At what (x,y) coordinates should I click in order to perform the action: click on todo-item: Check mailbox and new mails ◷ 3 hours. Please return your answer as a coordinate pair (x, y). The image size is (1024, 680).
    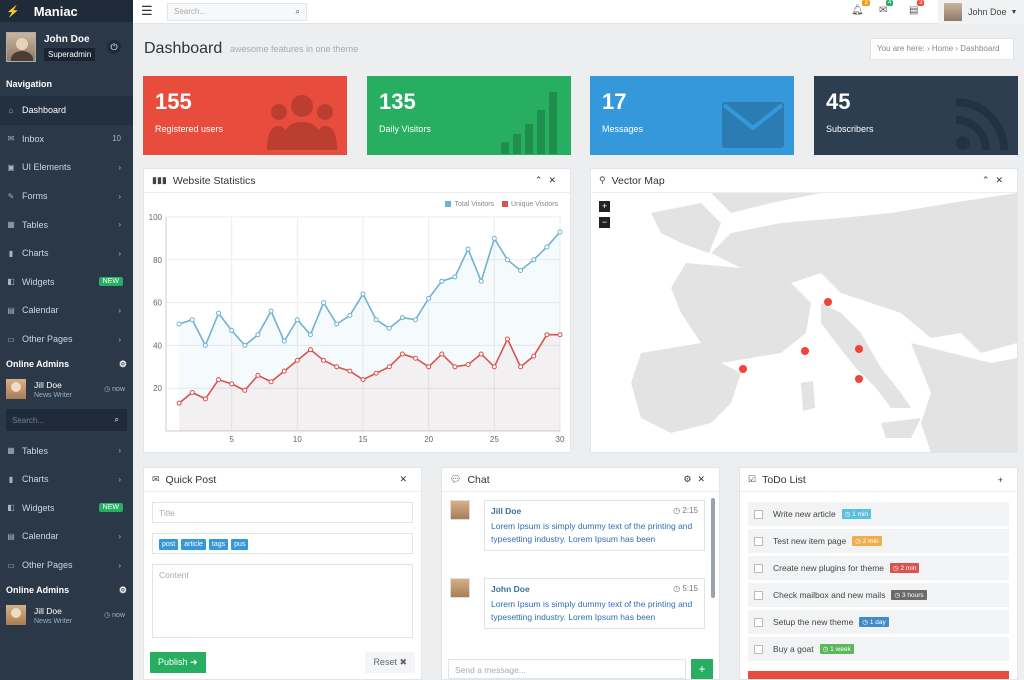
    Looking at the image, I should click on (878, 595).